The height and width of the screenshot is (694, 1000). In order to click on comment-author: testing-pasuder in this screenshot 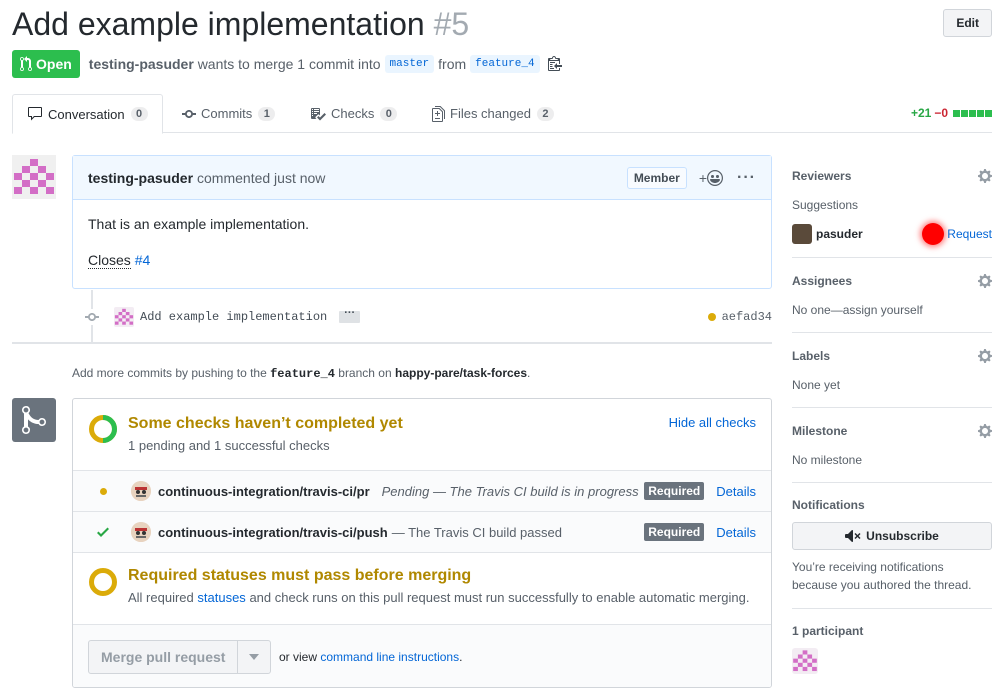, I will do `click(140, 178)`.